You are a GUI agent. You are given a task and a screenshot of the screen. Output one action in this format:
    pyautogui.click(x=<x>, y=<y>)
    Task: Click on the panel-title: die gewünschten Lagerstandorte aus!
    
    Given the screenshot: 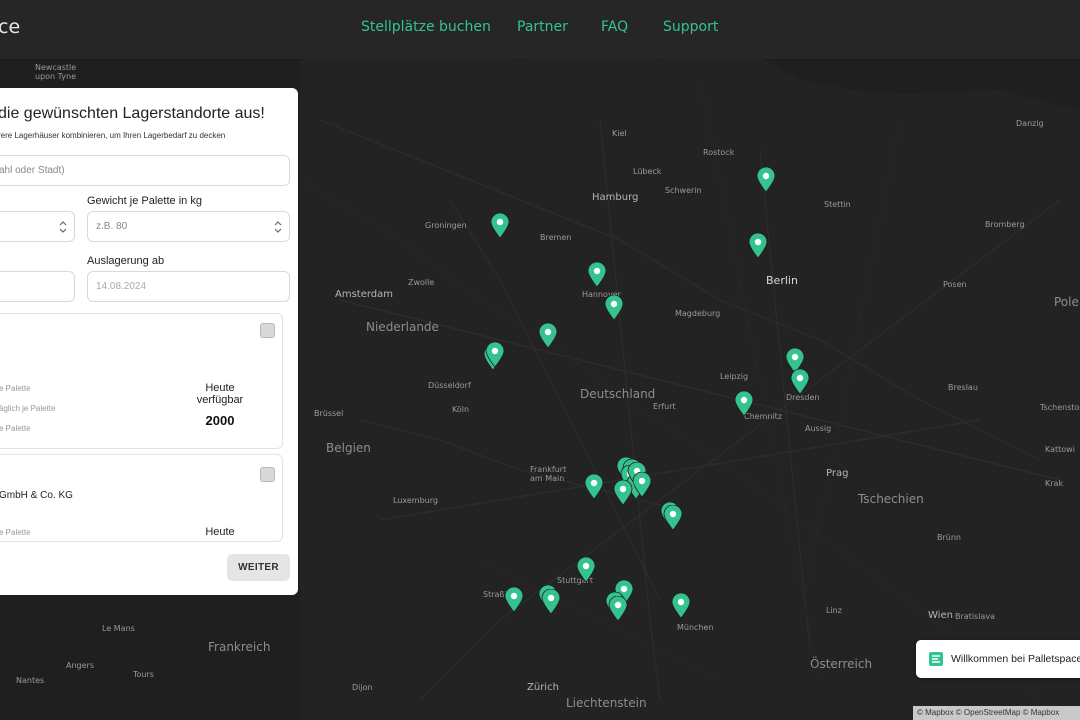 What is the action you would take?
    pyautogui.click(x=132, y=113)
    